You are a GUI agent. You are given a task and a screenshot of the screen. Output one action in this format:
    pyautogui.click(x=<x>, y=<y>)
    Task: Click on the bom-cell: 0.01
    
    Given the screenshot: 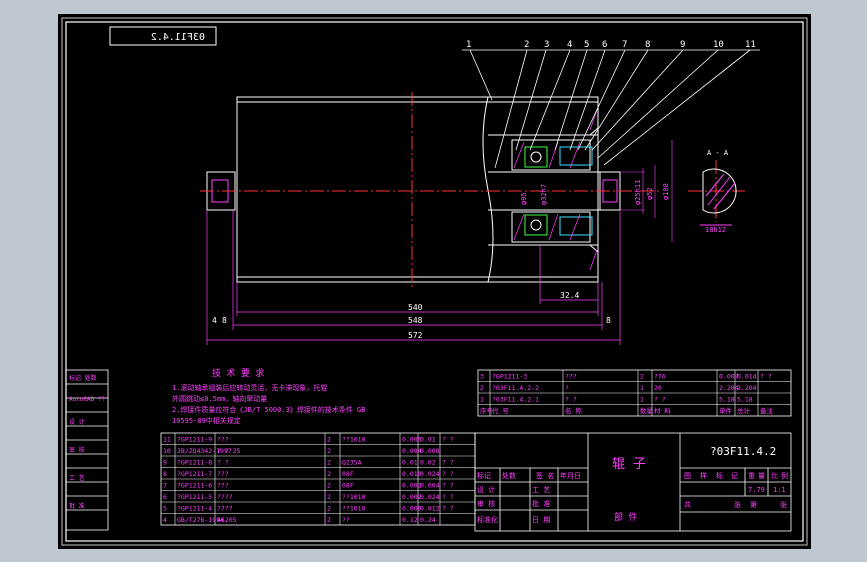 What is the action you would take?
    pyautogui.click(x=410, y=463)
    